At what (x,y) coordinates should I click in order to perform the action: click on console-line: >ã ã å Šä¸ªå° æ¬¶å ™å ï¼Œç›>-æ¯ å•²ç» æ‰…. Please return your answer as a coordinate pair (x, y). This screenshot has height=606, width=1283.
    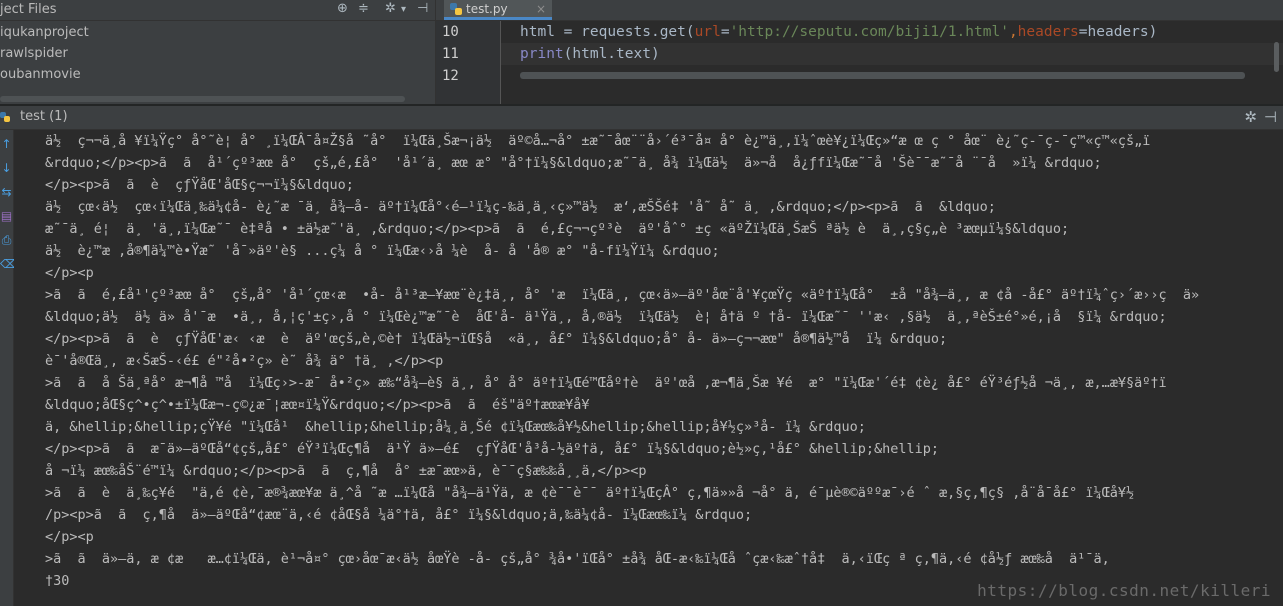
    Looking at the image, I should click on (606, 383).